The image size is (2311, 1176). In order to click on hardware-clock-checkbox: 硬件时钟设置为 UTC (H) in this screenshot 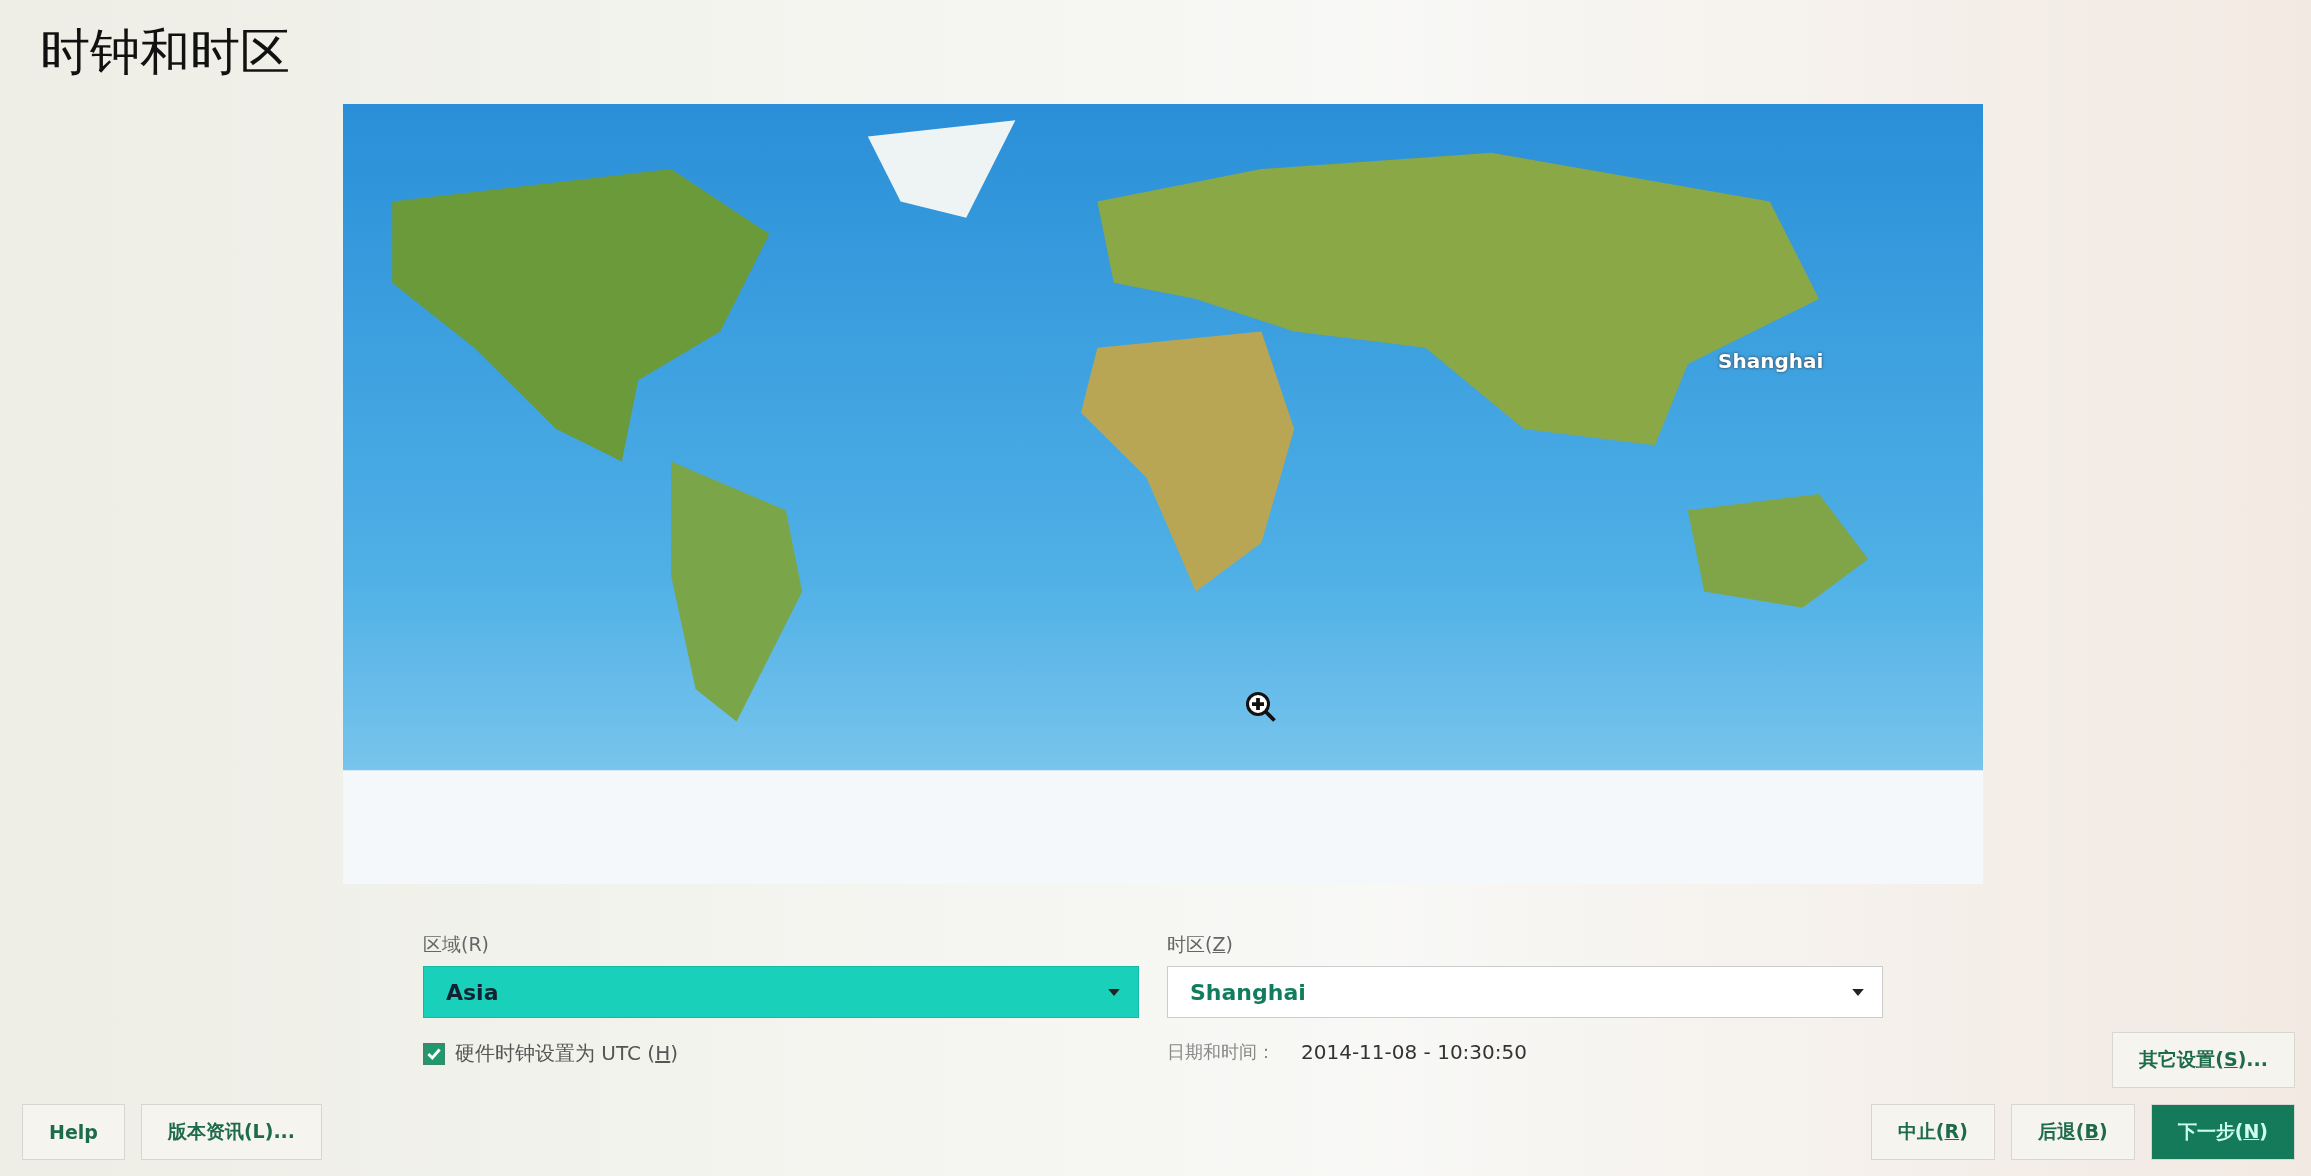, I will do `click(551, 1053)`.